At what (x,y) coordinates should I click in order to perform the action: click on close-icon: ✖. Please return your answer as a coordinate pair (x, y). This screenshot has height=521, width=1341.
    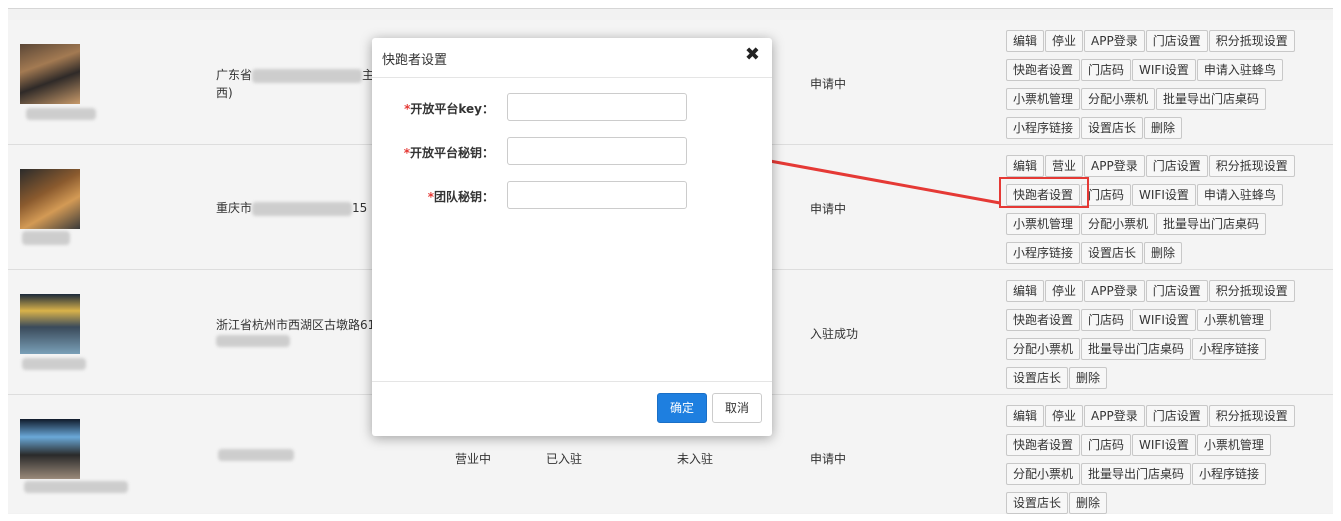
    Looking at the image, I should click on (752, 54).